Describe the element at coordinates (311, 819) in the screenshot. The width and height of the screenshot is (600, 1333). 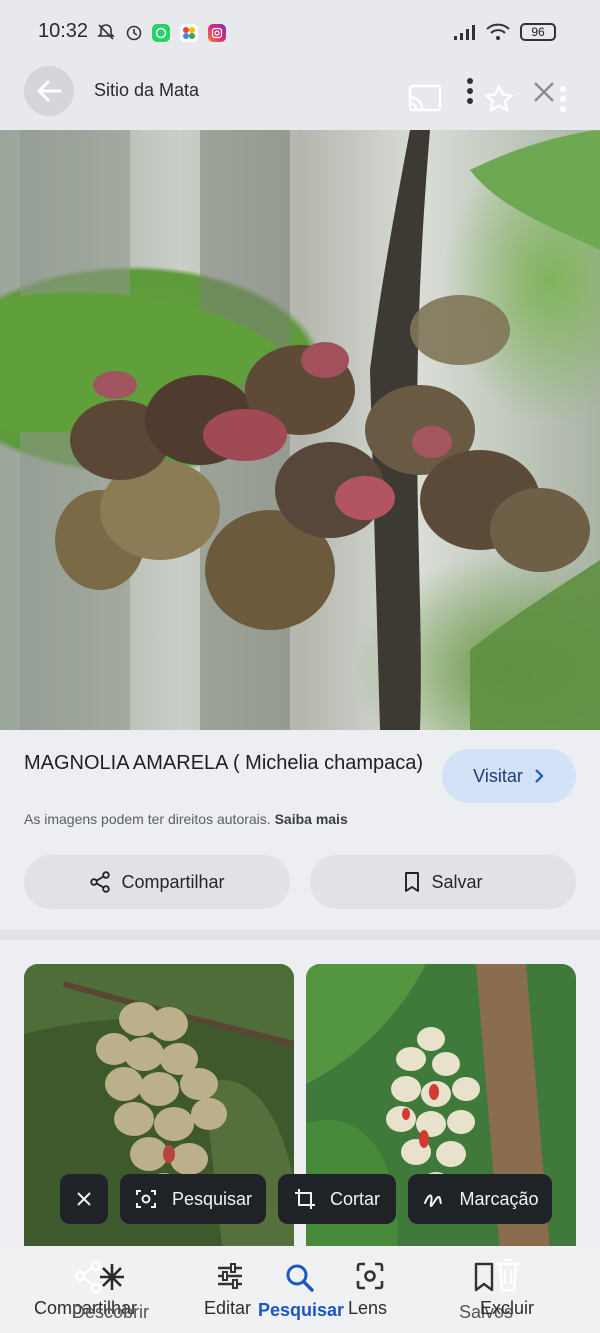
I see `learn-more-link: Saiba mais` at that location.